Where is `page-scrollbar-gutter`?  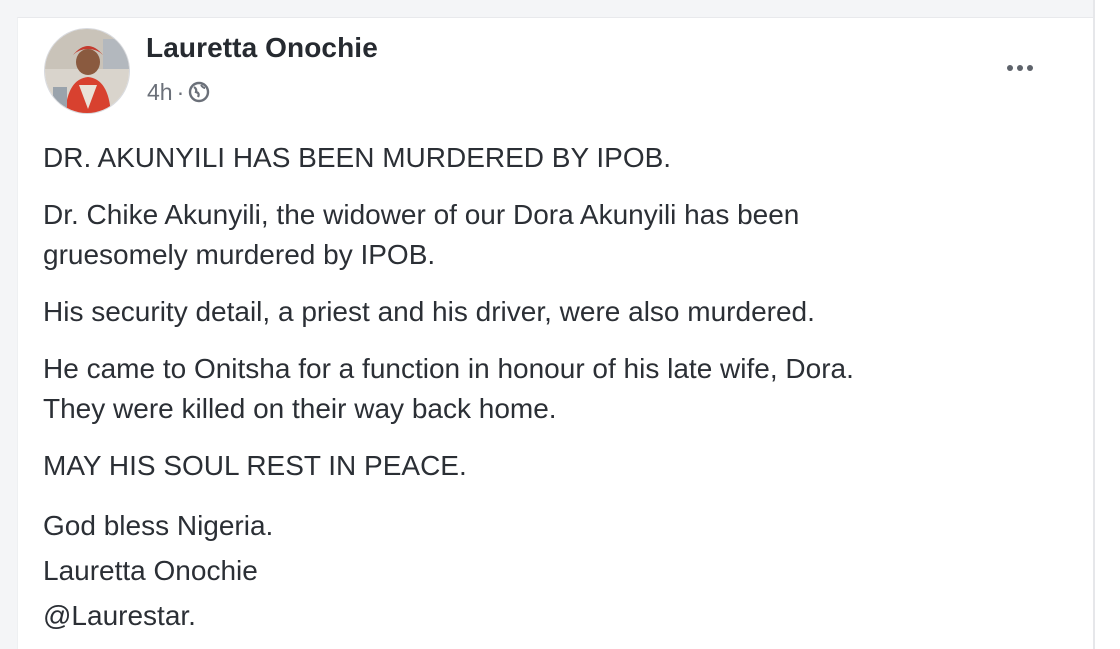
page-scrollbar-gutter is located at coordinates (1106, 324).